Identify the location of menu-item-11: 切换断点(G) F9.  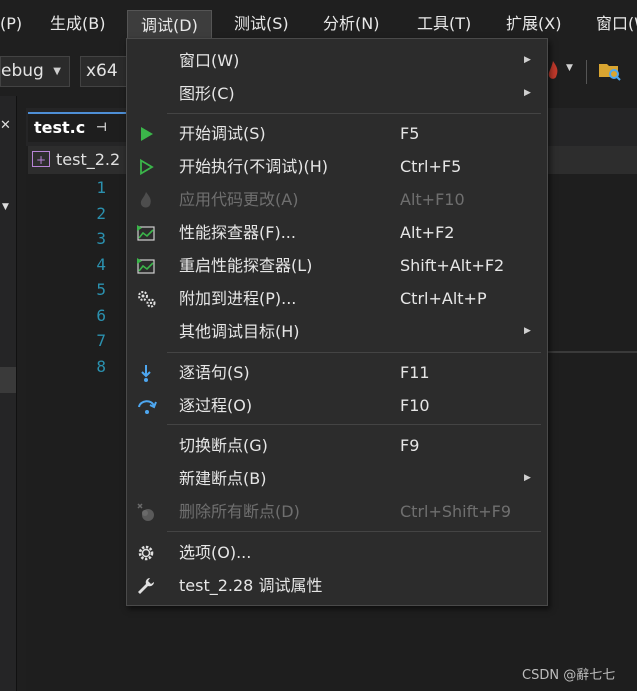
(337, 445).